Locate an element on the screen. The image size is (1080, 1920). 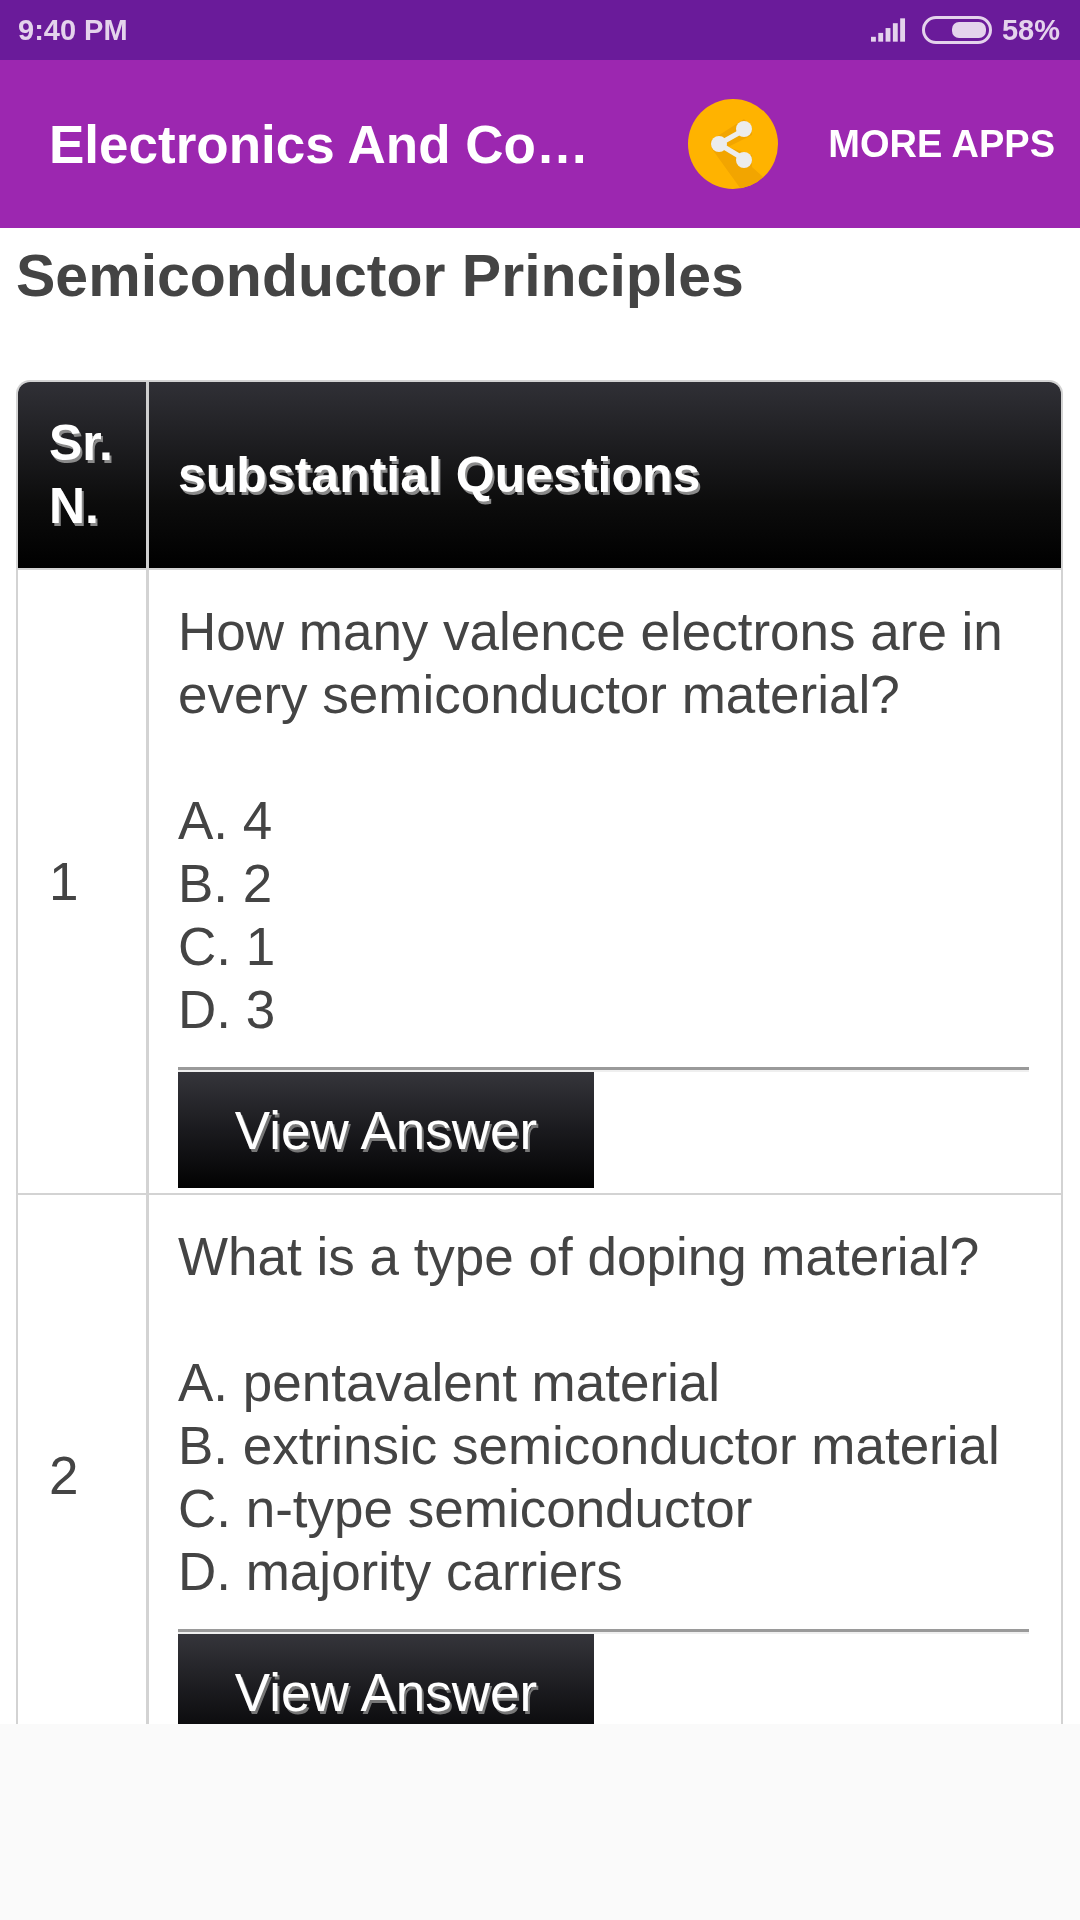
battery-icon is located at coordinates (956, 30).